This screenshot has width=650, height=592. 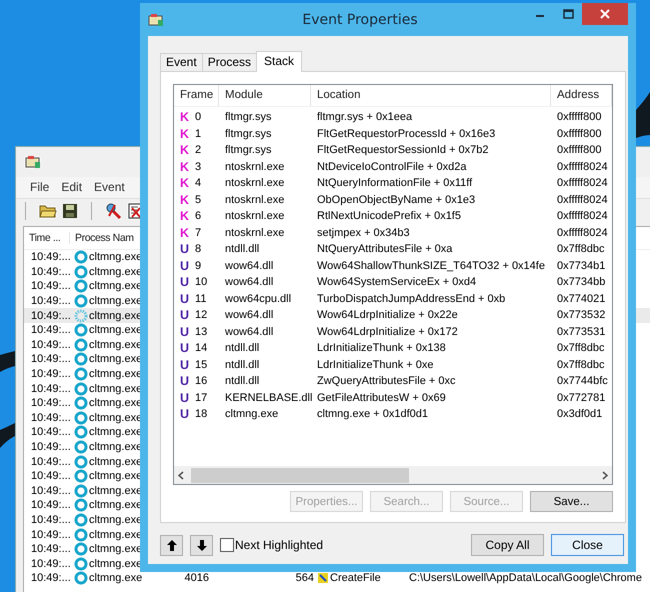 What do you see at coordinates (581, 298) in the screenshot?
I see `table-cell-text: 0x774021` at bounding box center [581, 298].